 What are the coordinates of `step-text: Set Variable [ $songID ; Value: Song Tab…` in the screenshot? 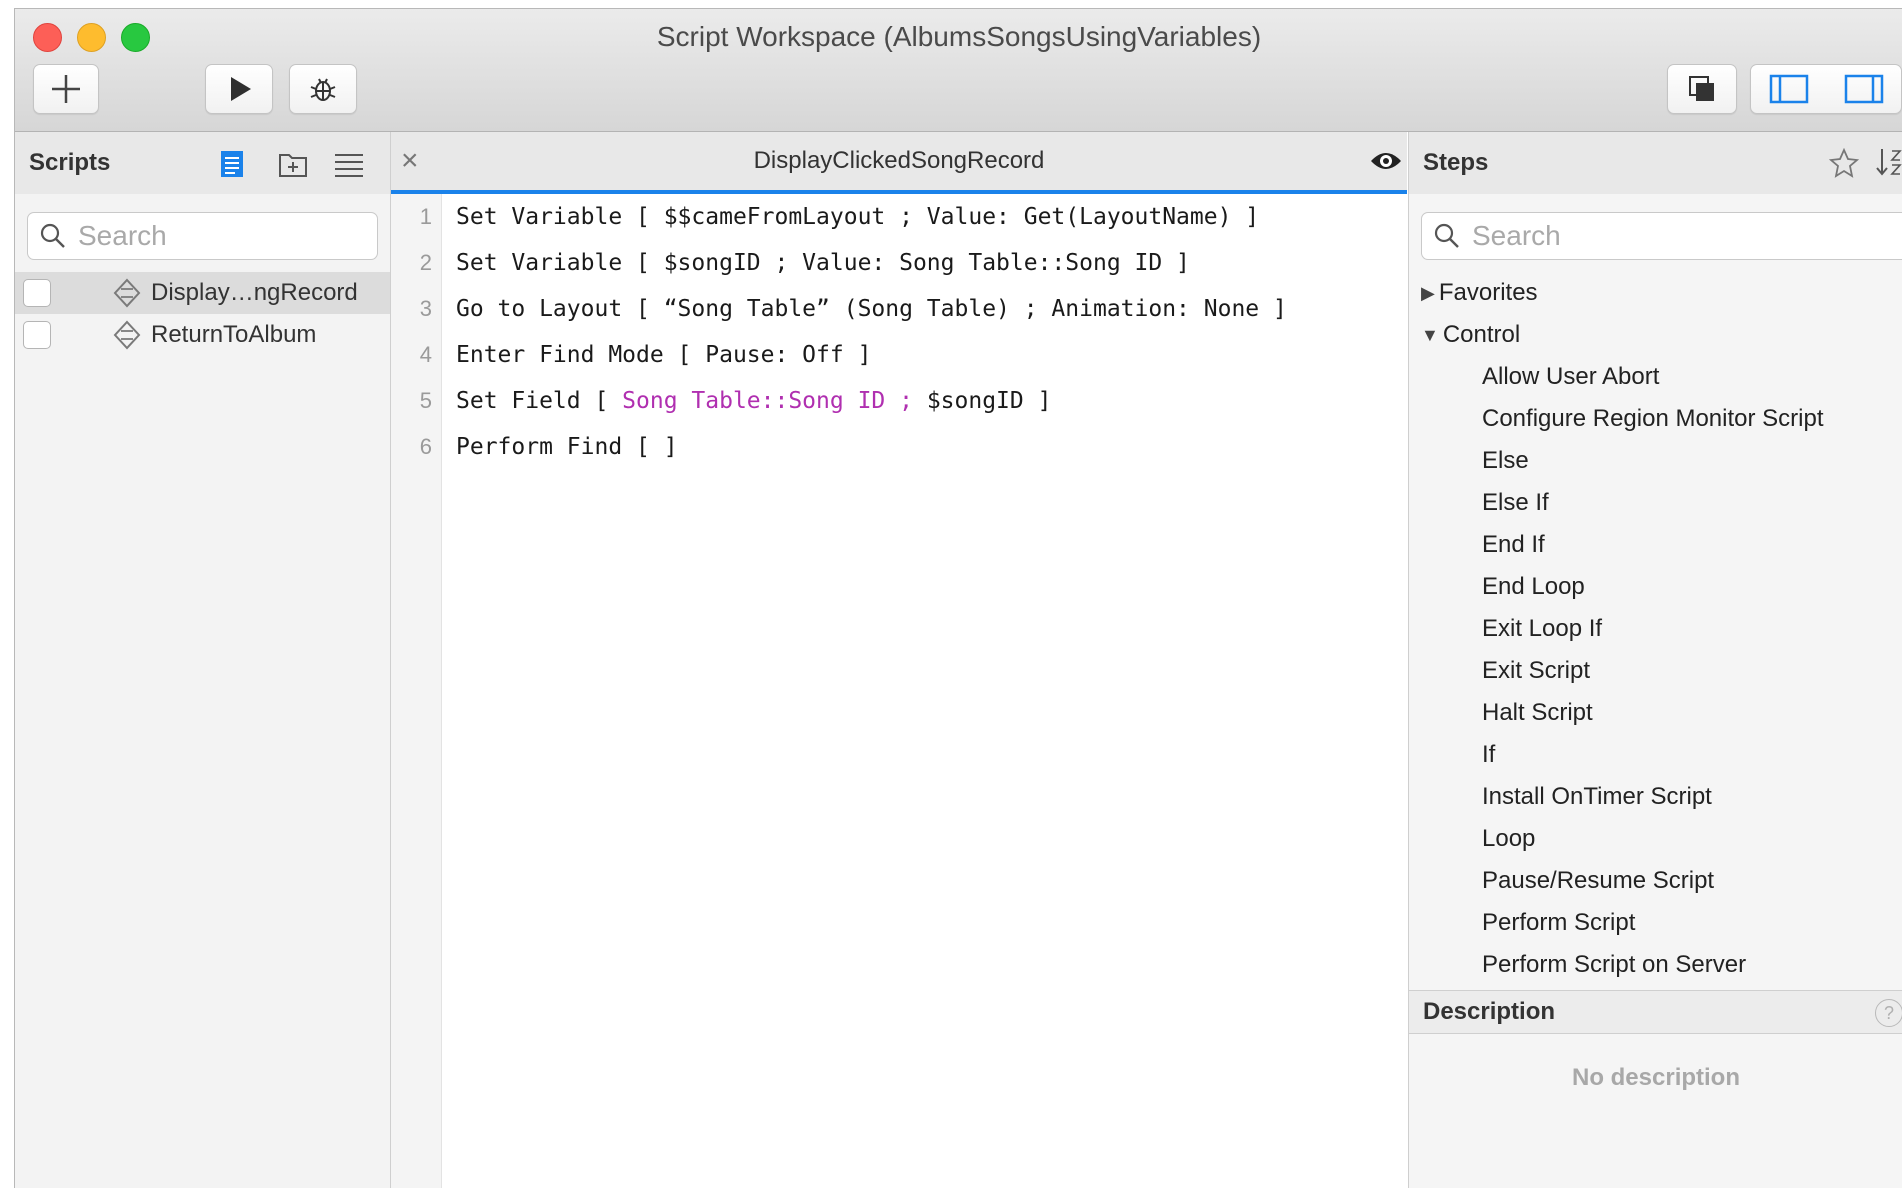 It's located at (823, 263).